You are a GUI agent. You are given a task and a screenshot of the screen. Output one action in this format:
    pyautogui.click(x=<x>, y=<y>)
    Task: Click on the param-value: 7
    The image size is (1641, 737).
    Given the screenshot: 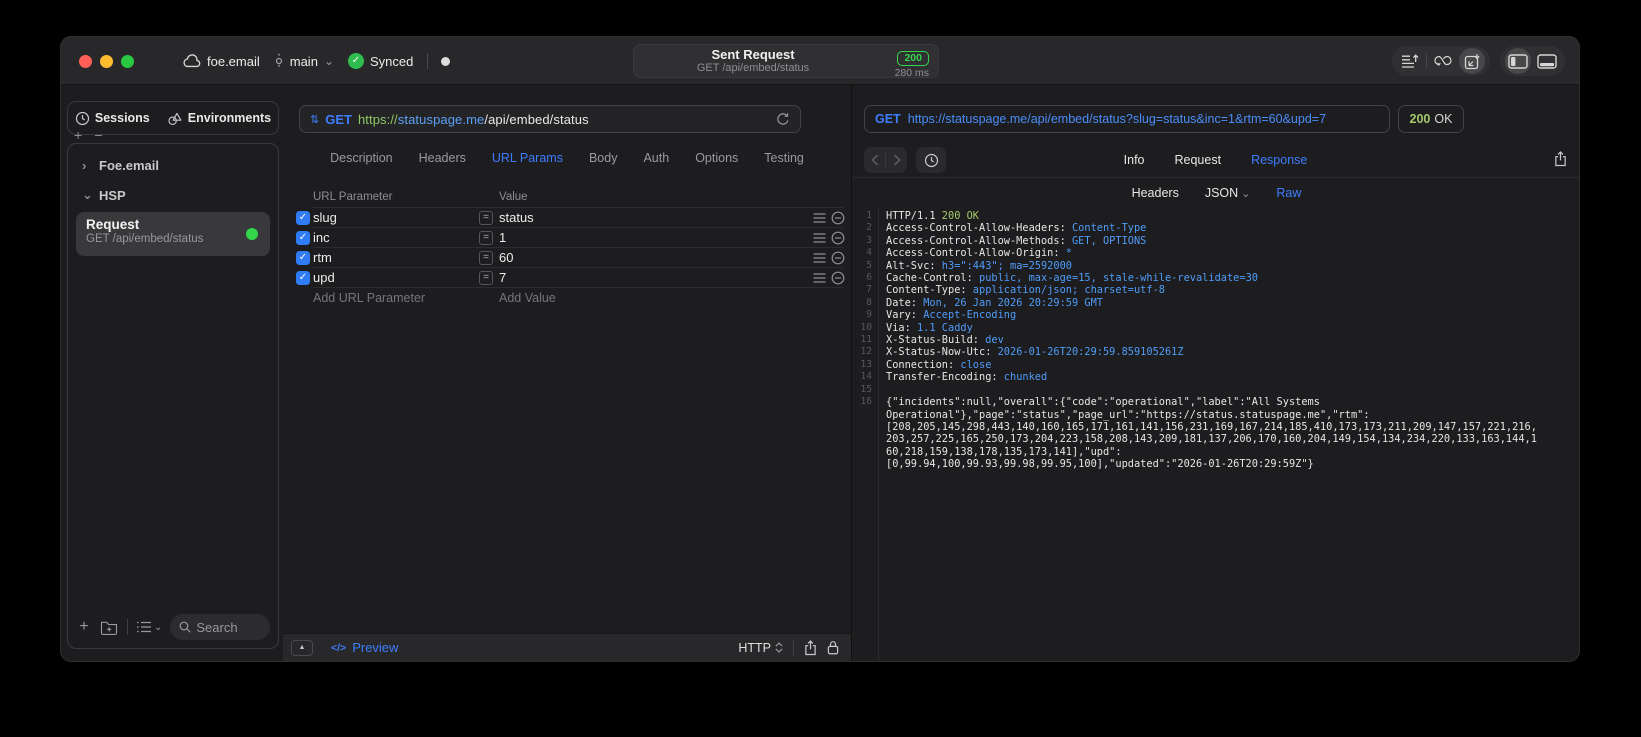 What is the action you would take?
    pyautogui.click(x=502, y=277)
    